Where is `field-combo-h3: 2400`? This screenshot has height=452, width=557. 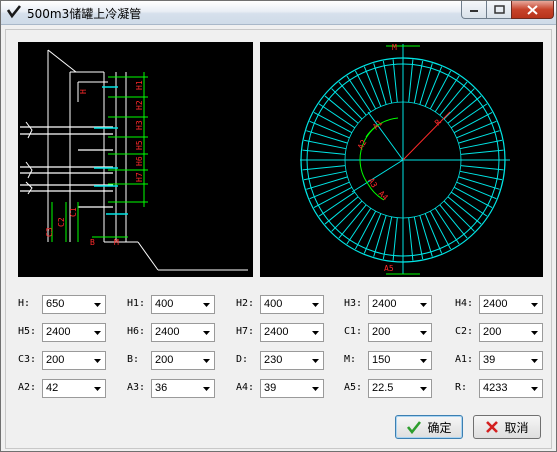
field-combo-h3: 2400 is located at coordinates (400, 304).